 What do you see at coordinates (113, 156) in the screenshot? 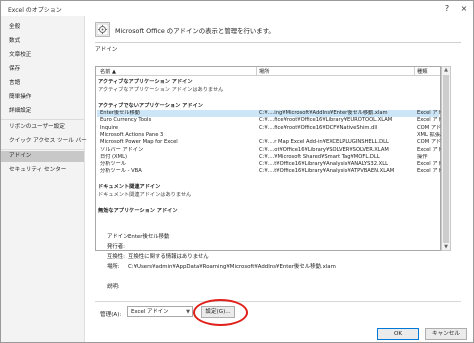
I see `addin-name: 日付 (XML)` at bounding box center [113, 156].